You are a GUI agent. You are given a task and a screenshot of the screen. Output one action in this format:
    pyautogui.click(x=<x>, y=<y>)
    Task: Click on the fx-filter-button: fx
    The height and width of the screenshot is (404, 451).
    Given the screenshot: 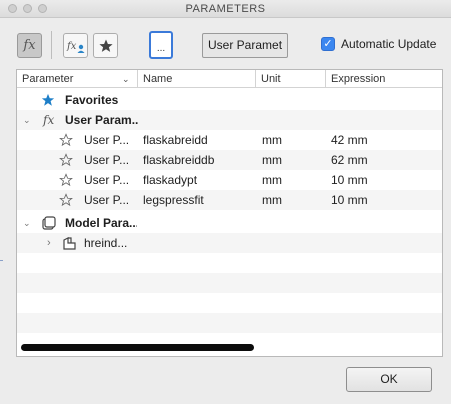 What is the action you would take?
    pyautogui.click(x=29, y=45)
    